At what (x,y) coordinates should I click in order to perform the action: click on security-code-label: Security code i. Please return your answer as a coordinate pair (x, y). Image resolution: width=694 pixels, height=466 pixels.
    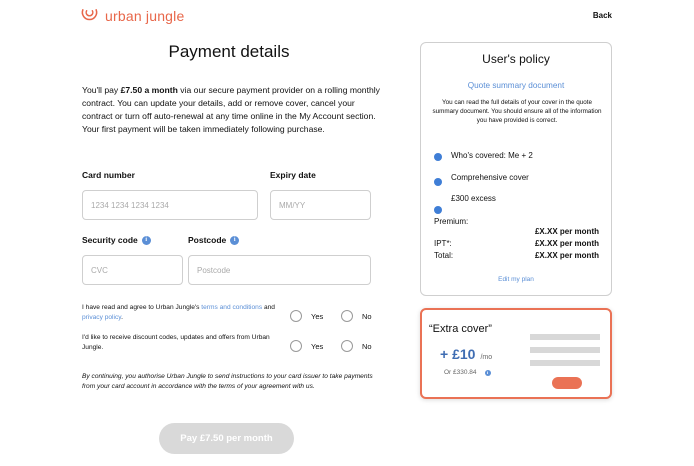
    Looking at the image, I should click on (116, 240).